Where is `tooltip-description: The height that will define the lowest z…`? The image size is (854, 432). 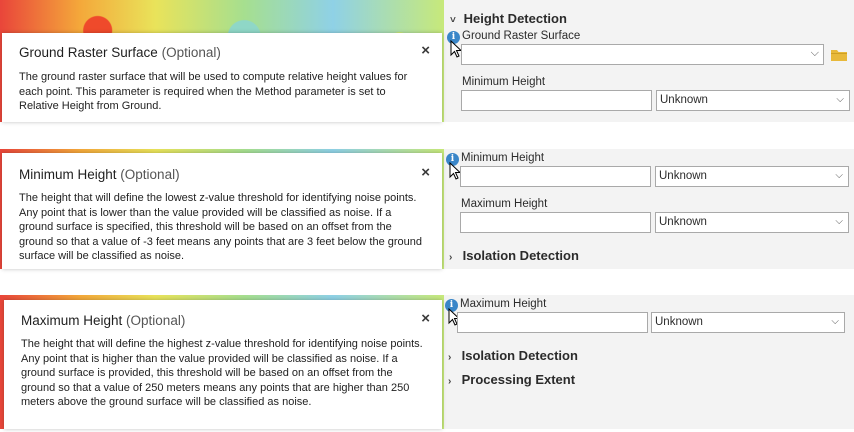 tooltip-description: The height that will define the lowest z… is located at coordinates (220, 227).